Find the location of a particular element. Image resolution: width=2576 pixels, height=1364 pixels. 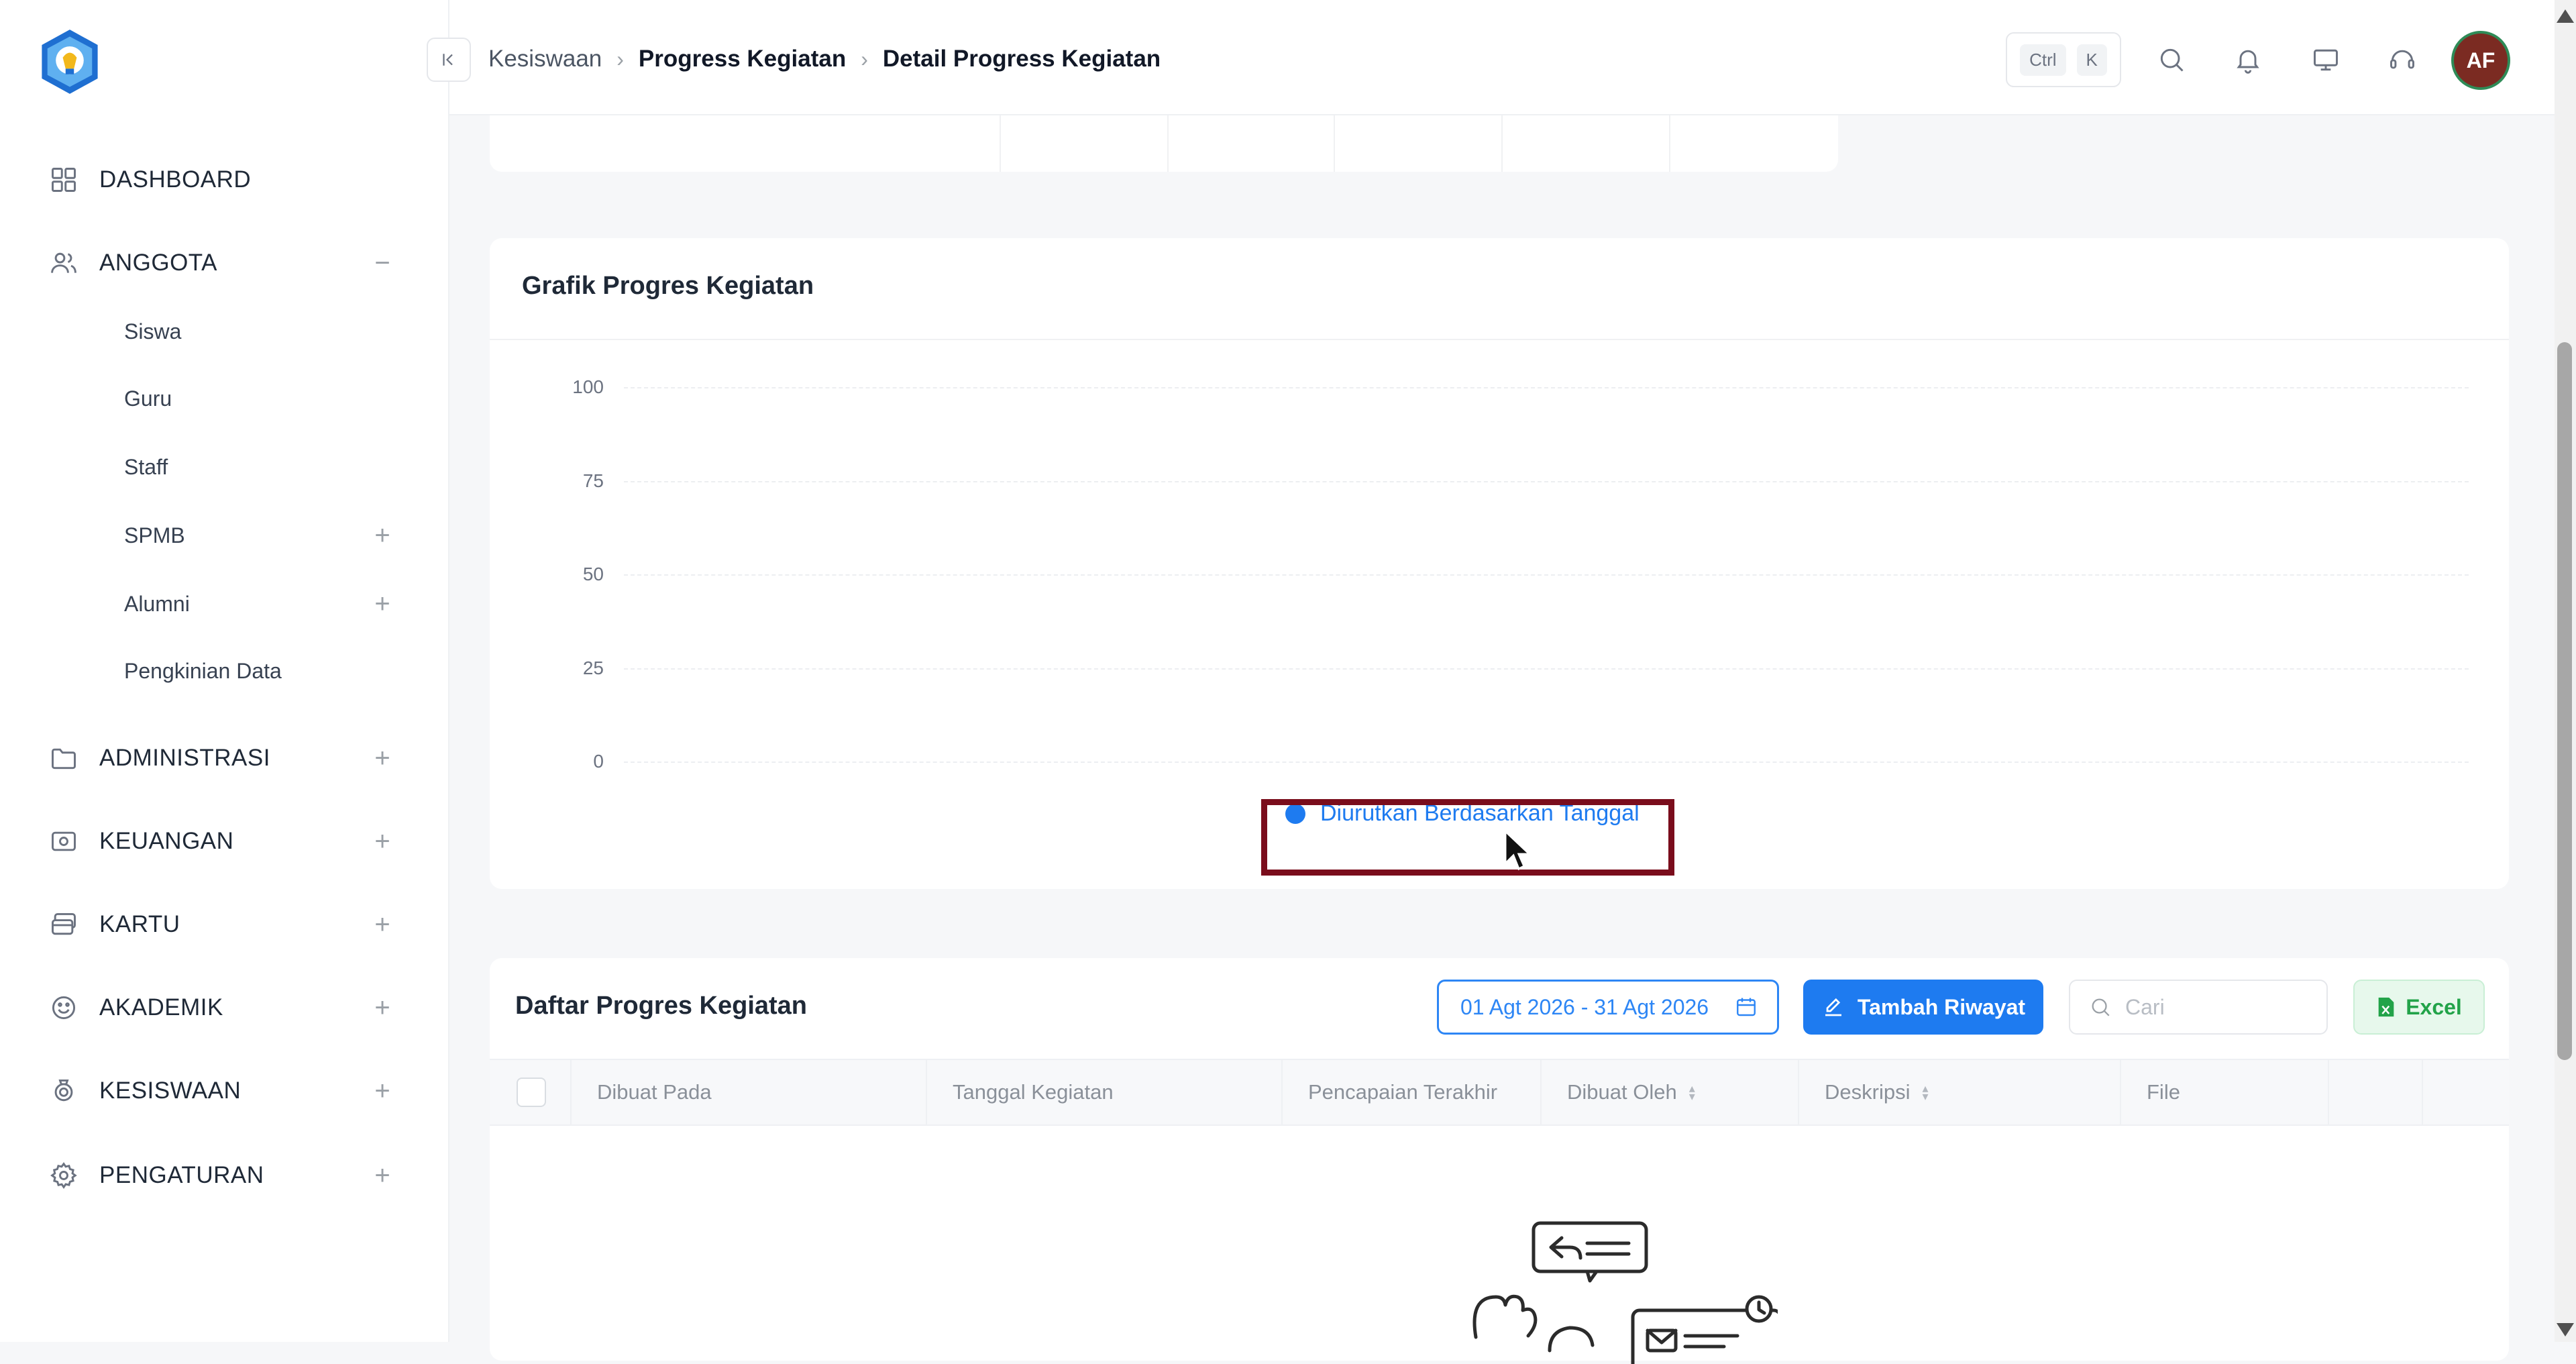

column-header-dibuat-oleh: Dibuat Oleh ▴ ▾ is located at coordinates (1669, 1092).